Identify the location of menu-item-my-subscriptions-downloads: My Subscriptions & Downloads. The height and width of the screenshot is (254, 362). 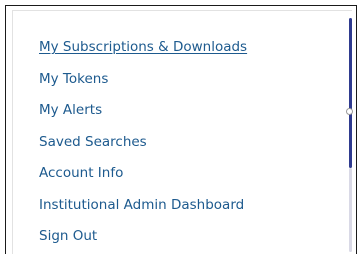
(143, 53).